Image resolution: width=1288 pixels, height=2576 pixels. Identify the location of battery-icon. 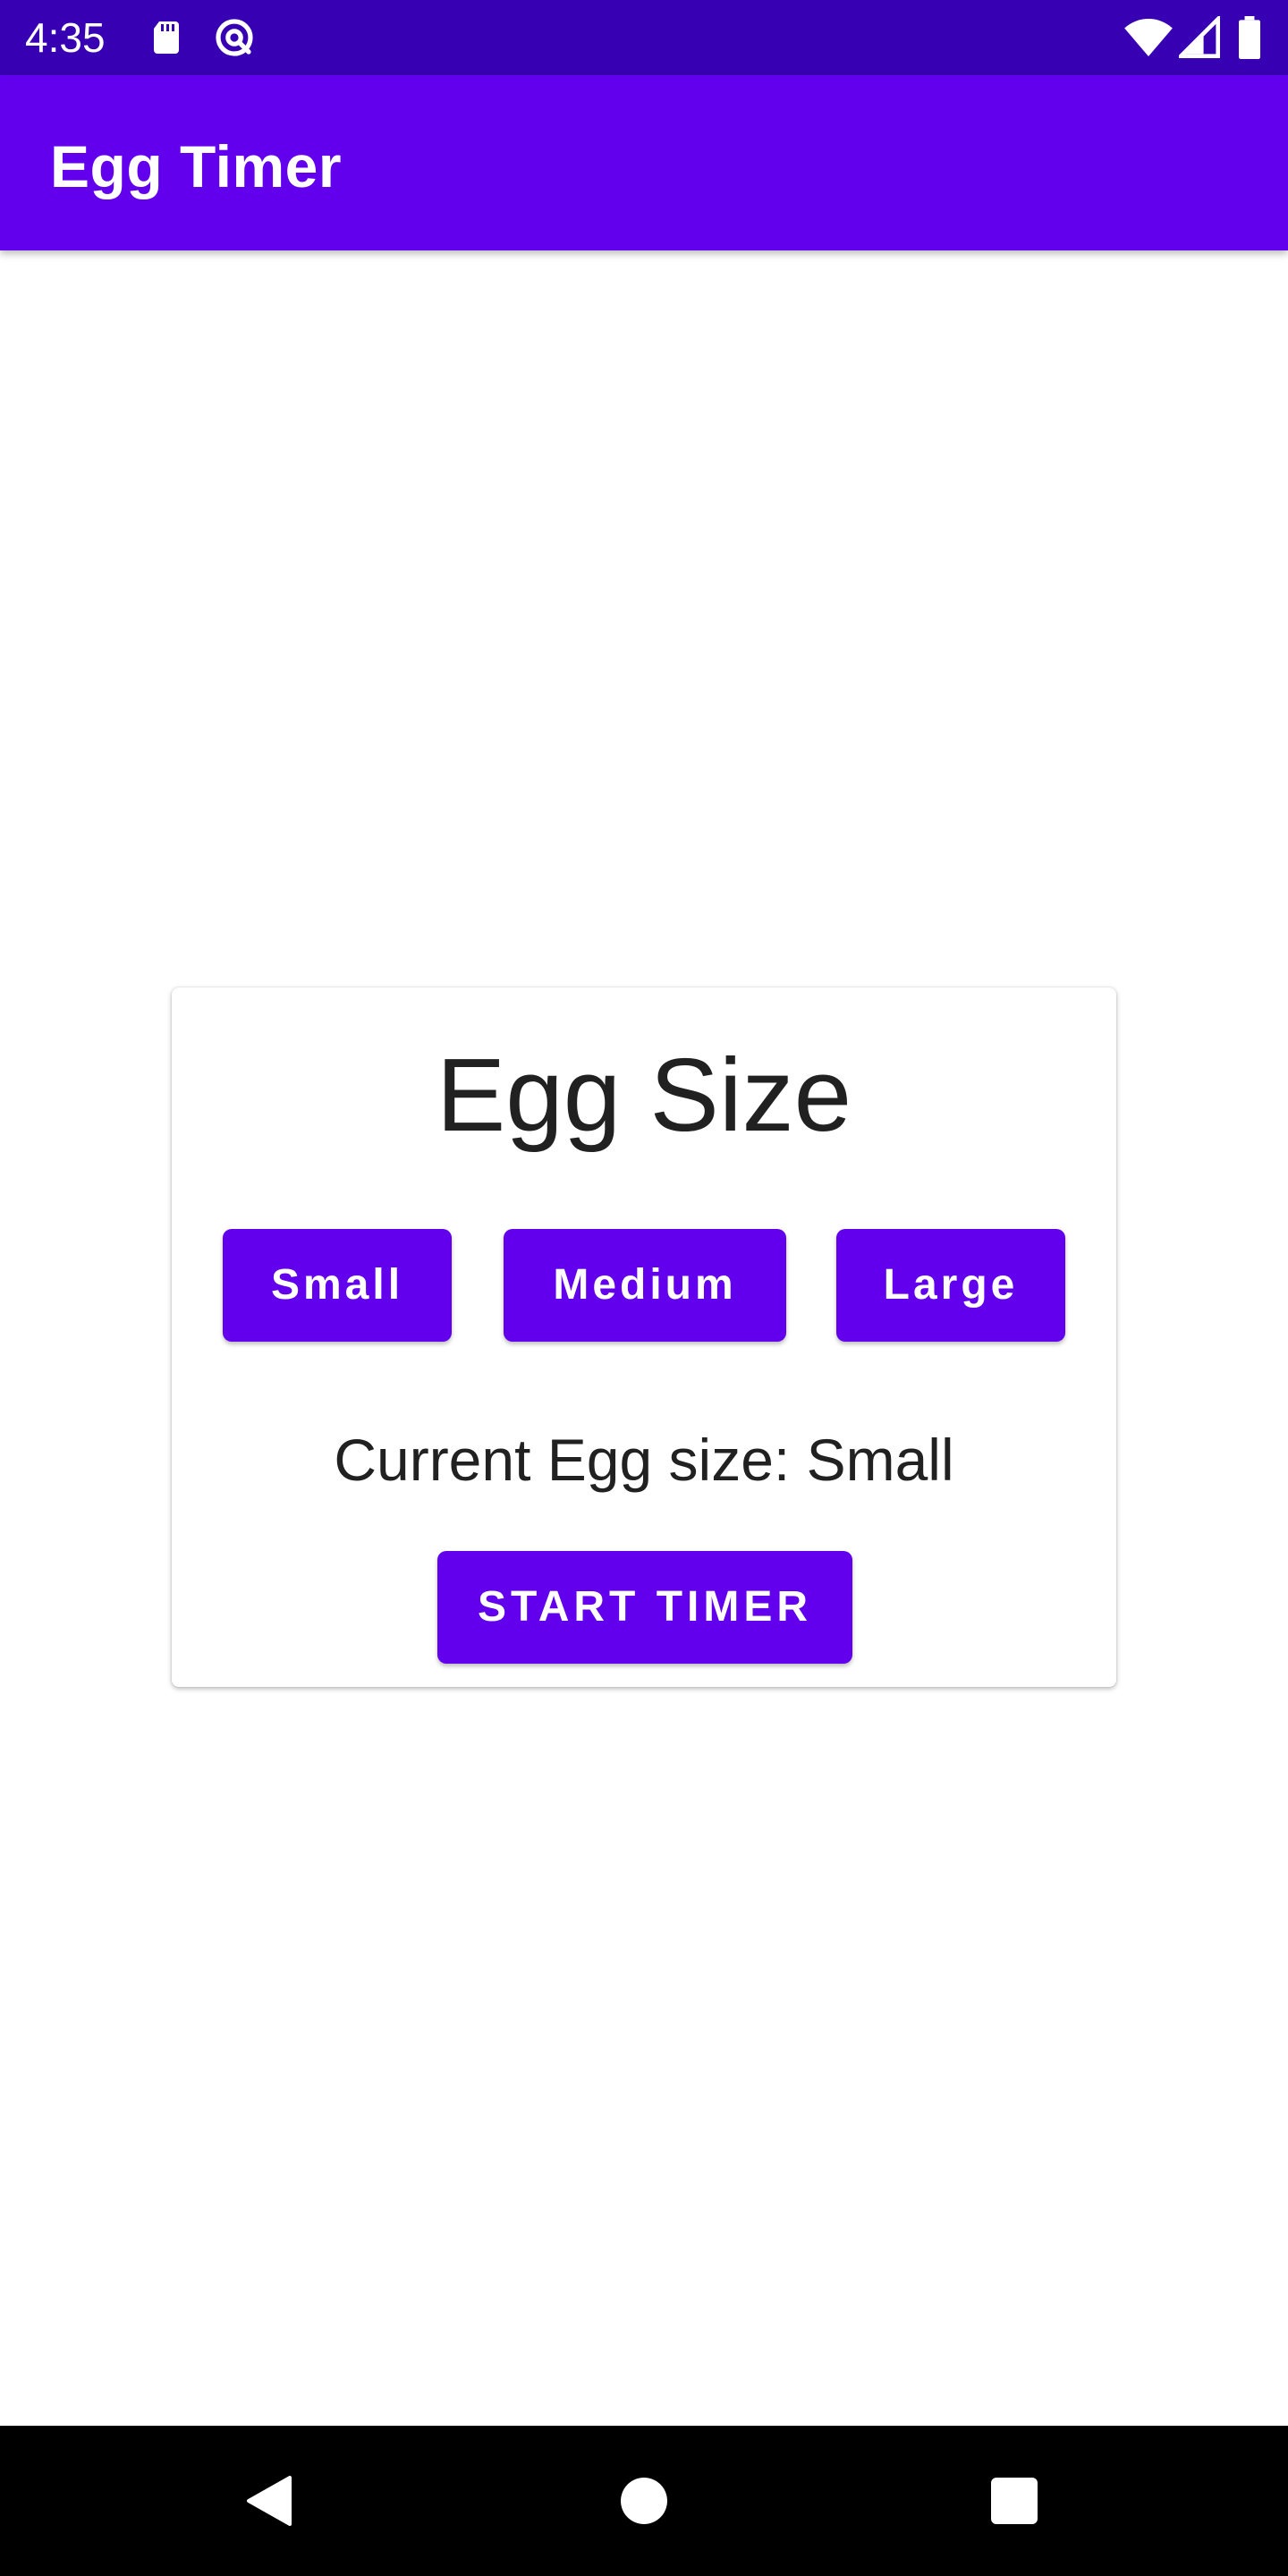
(1249, 37).